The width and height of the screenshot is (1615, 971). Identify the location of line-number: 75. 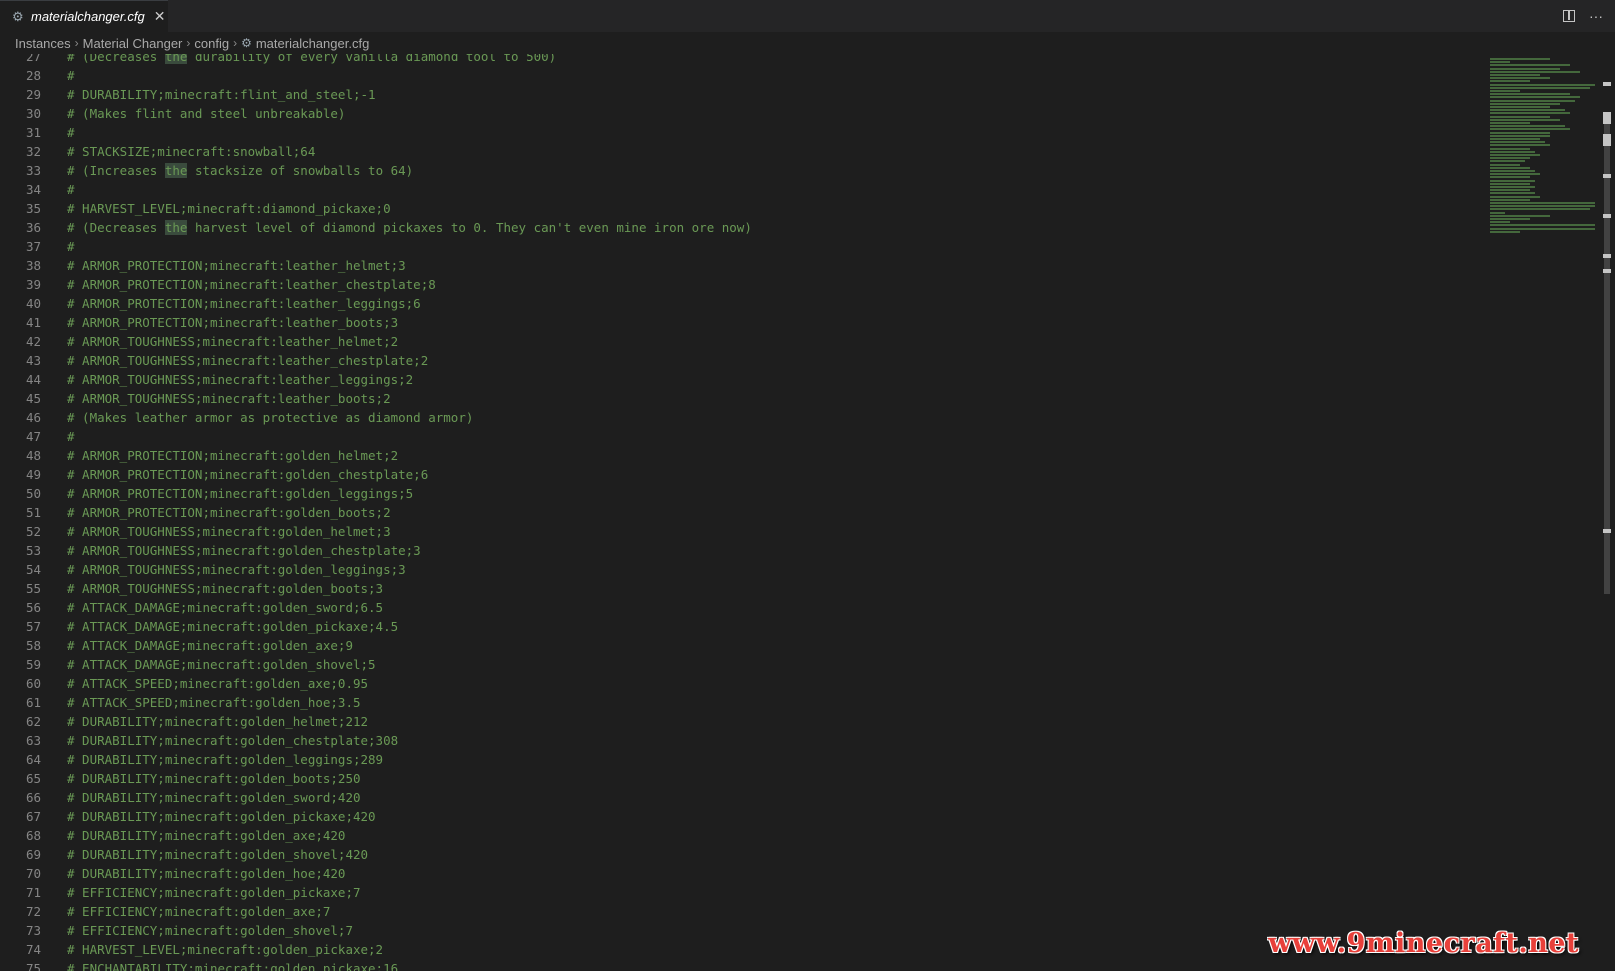
(33, 966).